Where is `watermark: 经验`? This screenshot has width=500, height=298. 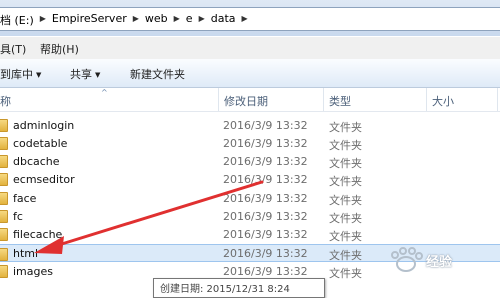
watermark: 经验 is located at coordinates (441, 260).